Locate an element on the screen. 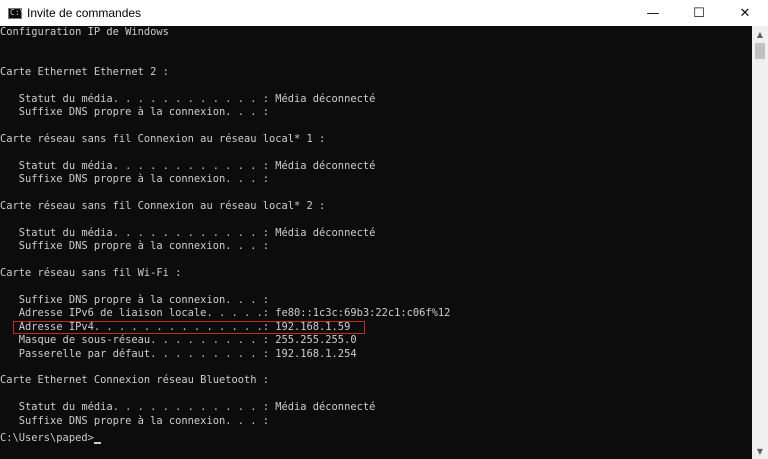 The width and height of the screenshot is (768, 459). console-line: Carte réseau sans fil Wi-Fi : is located at coordinates (91, 273).